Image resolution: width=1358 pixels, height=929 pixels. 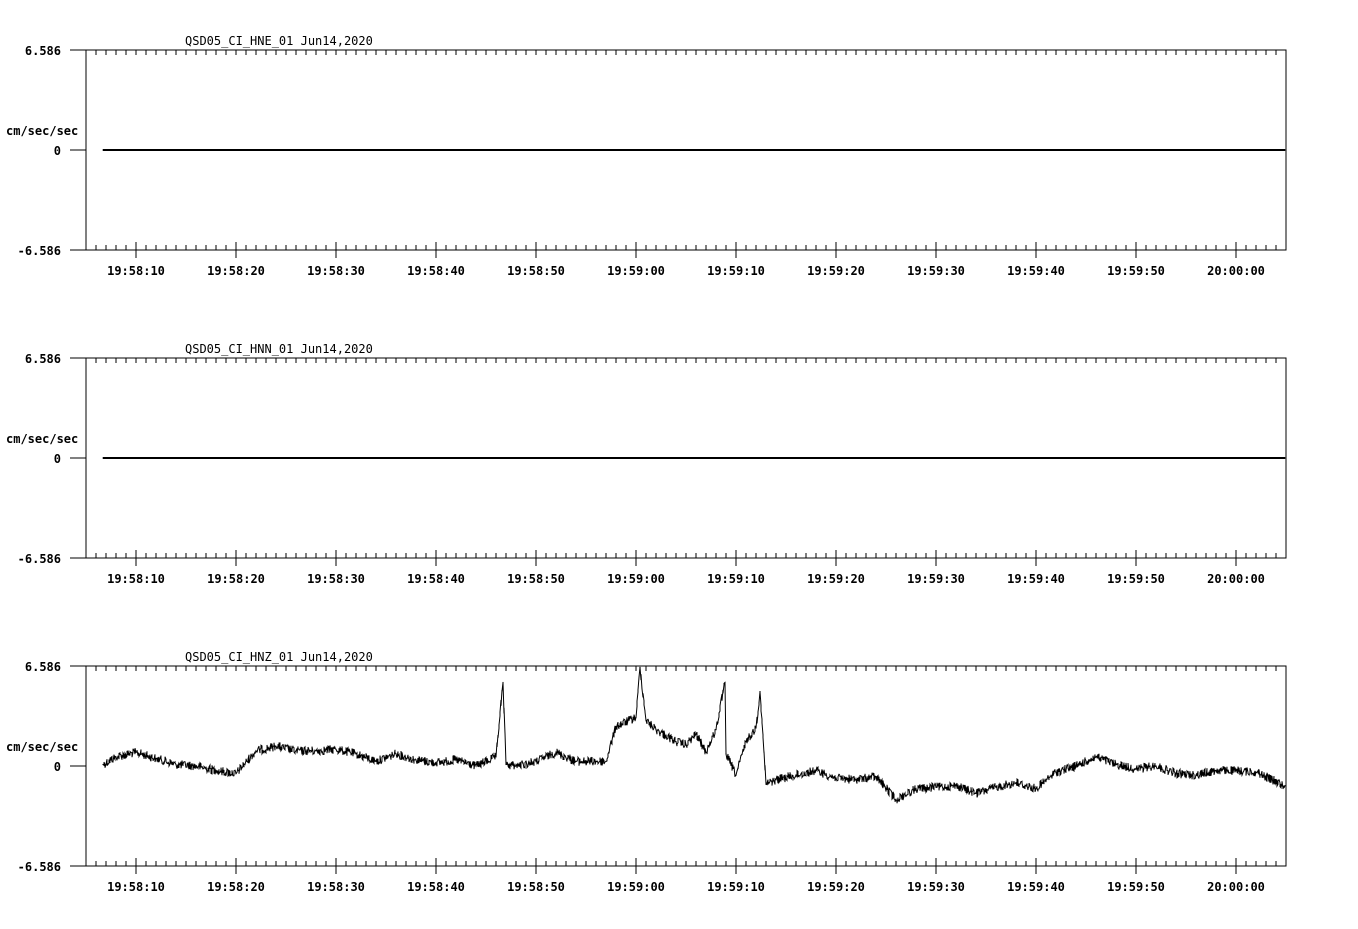 What do you see at coordinates (279, 41) in the screenshot?
I see `panel-title: QSD05_CI_HNE_01 Jun14,2020` at bounding box center [279, 41].